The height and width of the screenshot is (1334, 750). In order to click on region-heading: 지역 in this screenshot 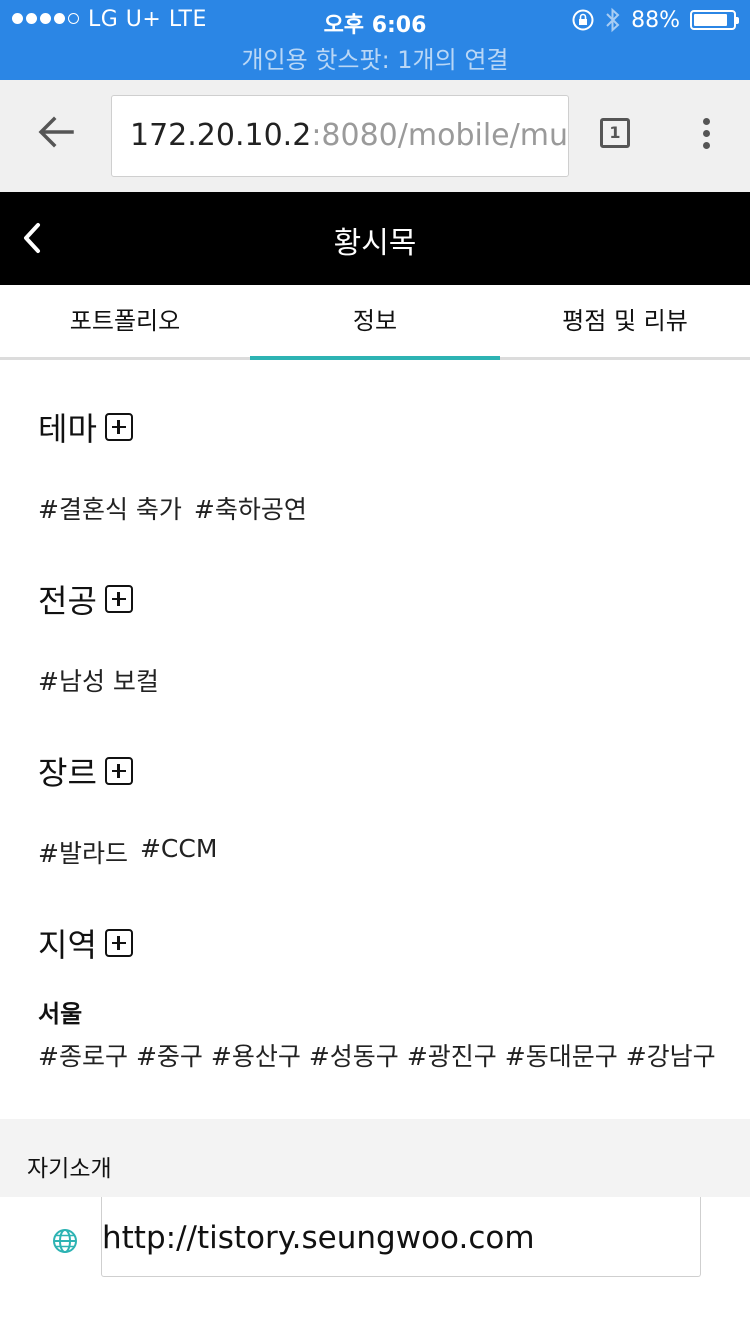, I will do `click(378, 943)`.